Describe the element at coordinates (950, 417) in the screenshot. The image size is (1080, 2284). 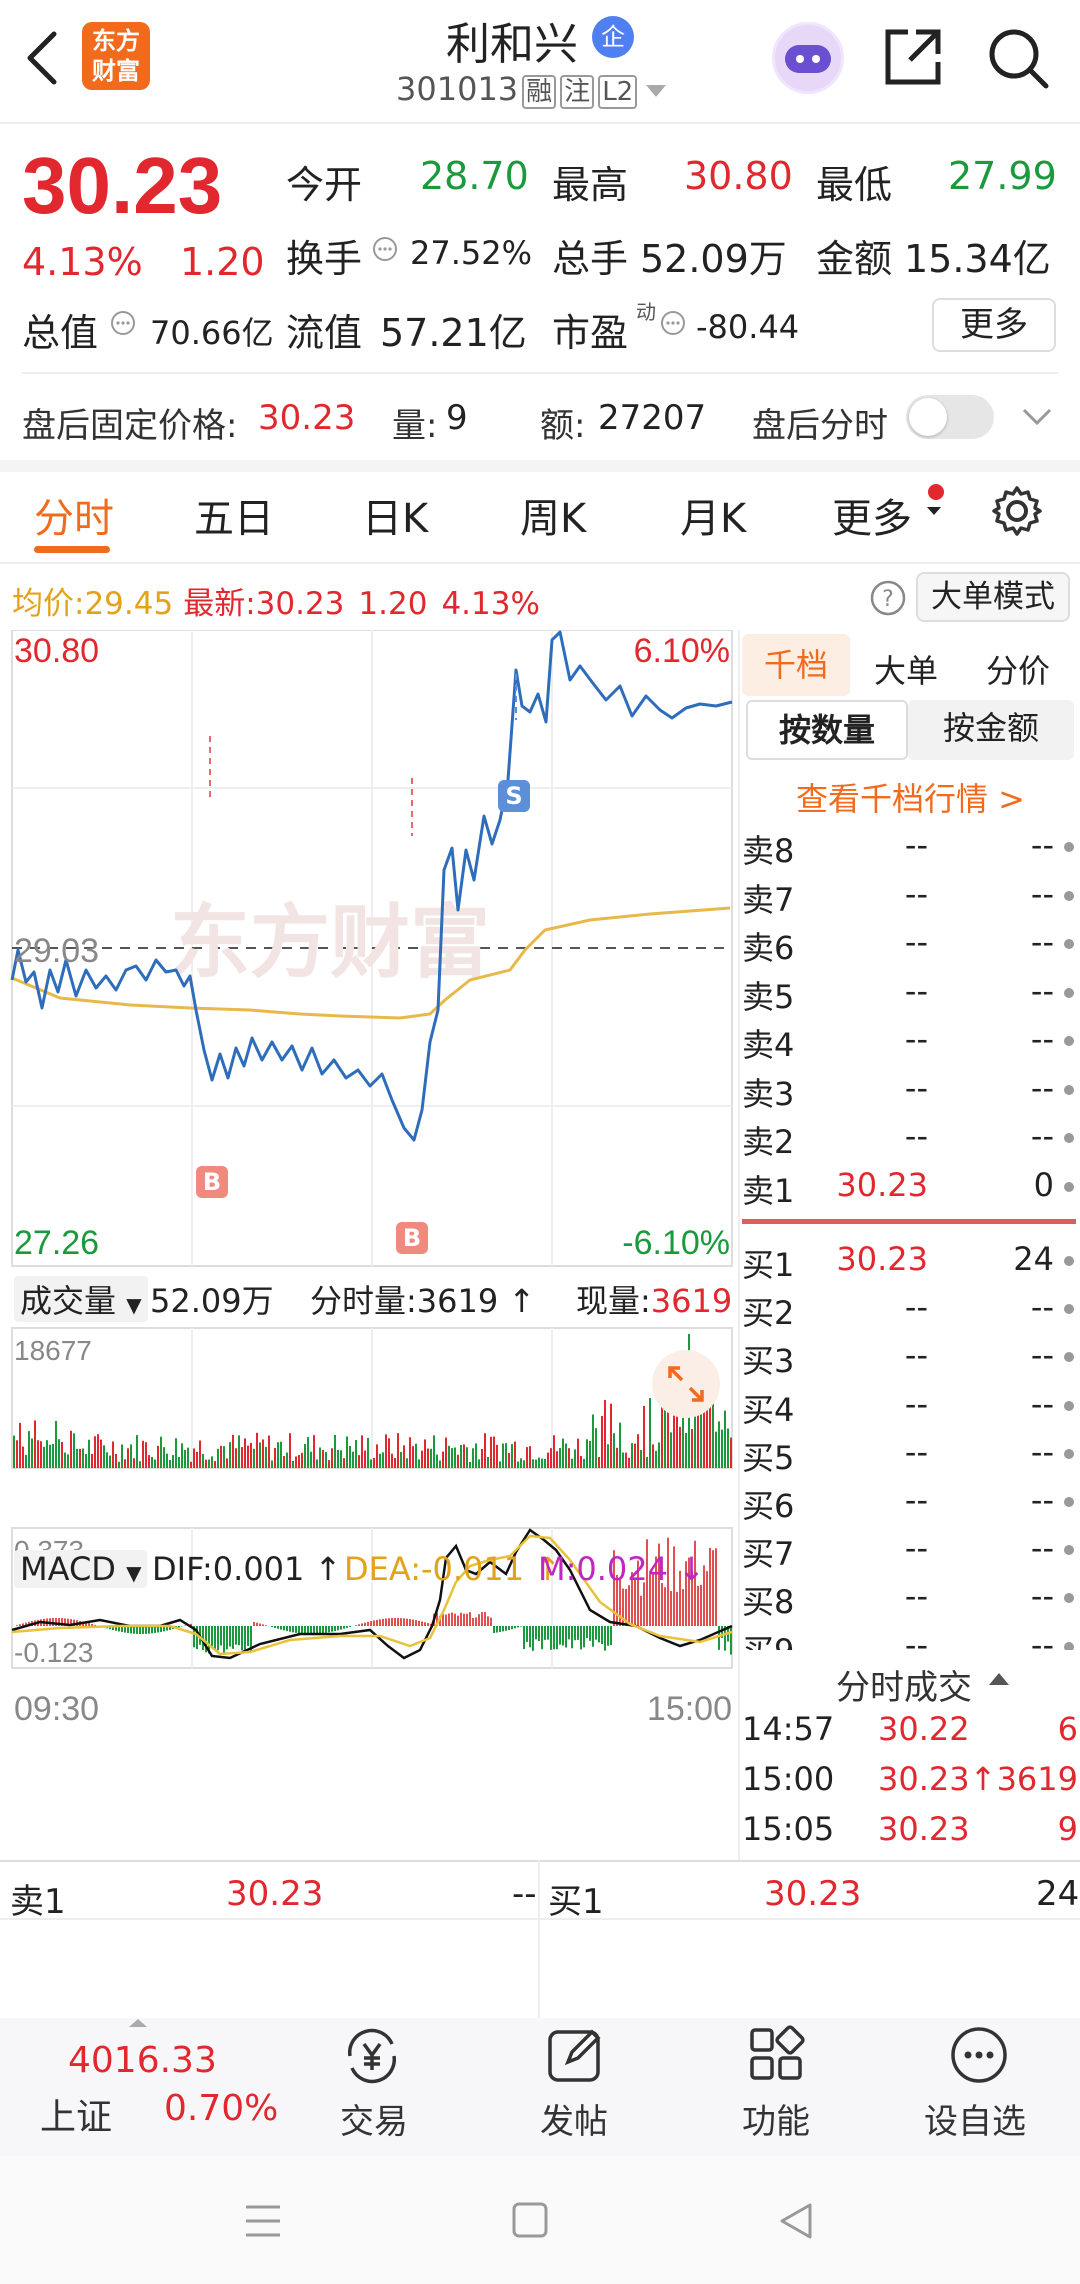
I see `after-hours-toggle` at that location.